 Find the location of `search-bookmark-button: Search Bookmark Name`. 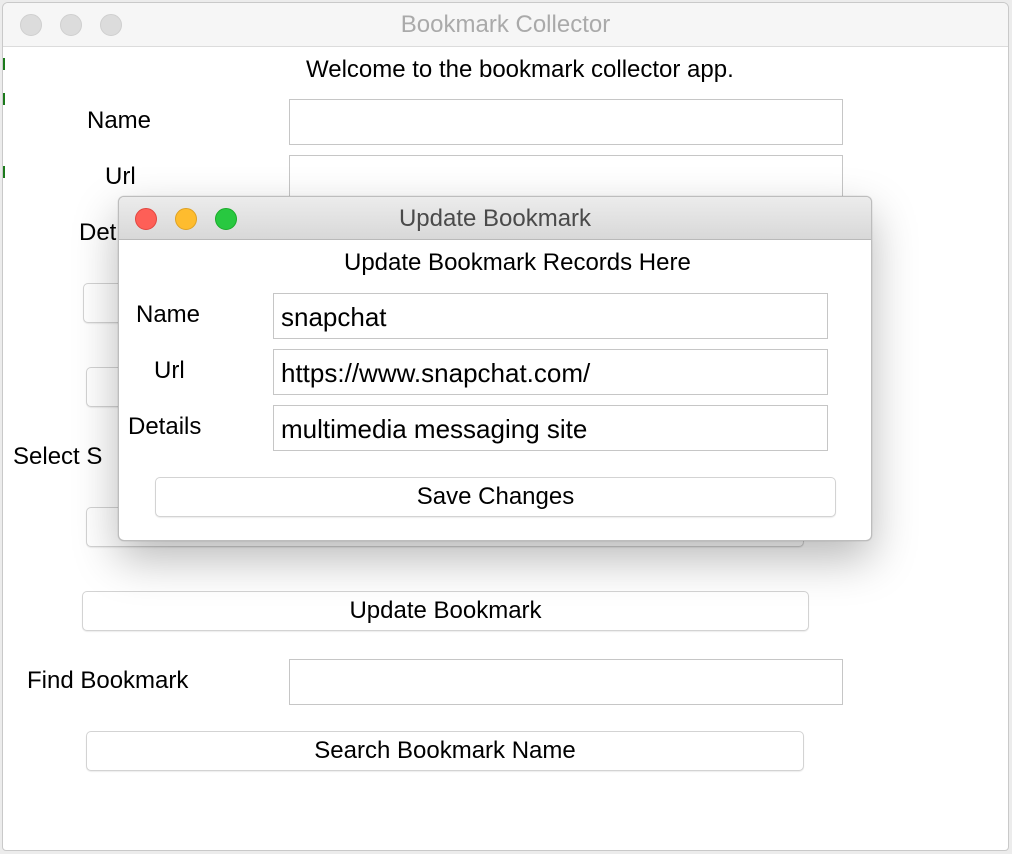

search-bookmark-button: Search Bookmark Name is located at coordinates (445, 751).